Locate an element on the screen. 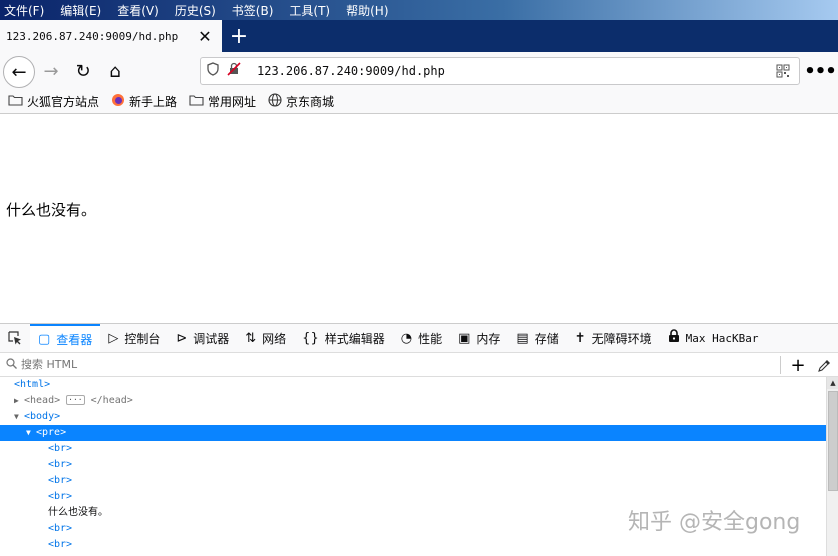  search-html-input is located at coordinates (391, 364).